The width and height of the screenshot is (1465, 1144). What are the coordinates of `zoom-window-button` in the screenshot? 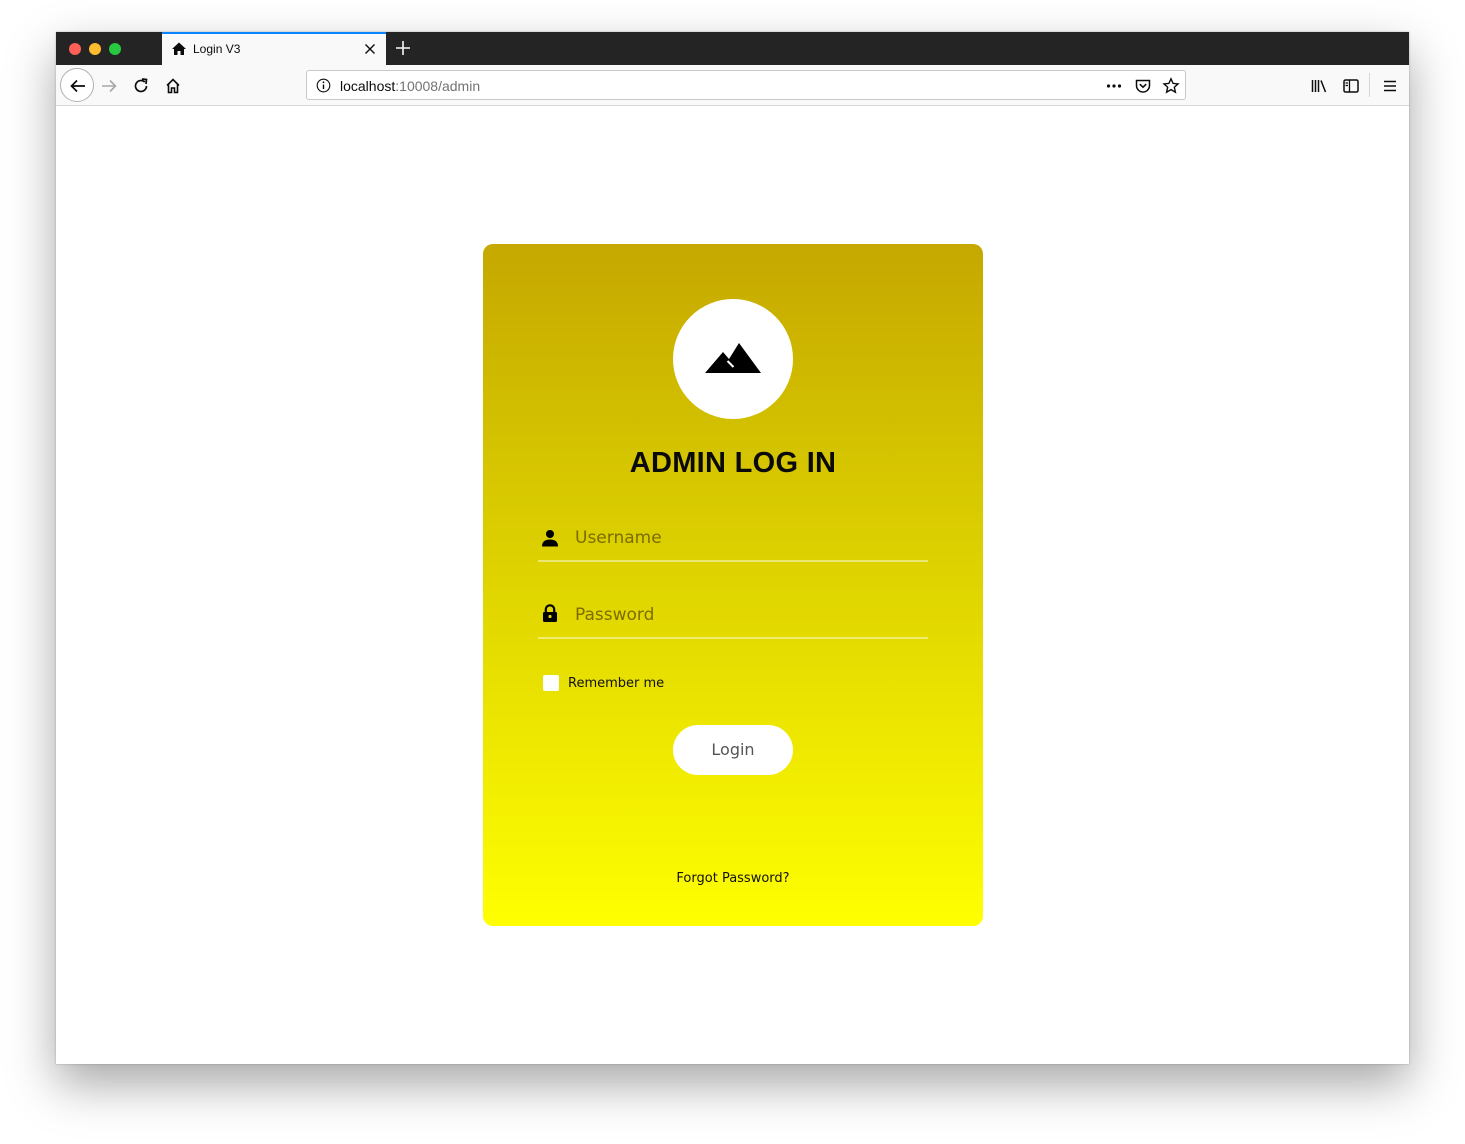 It's located at (115, 49).